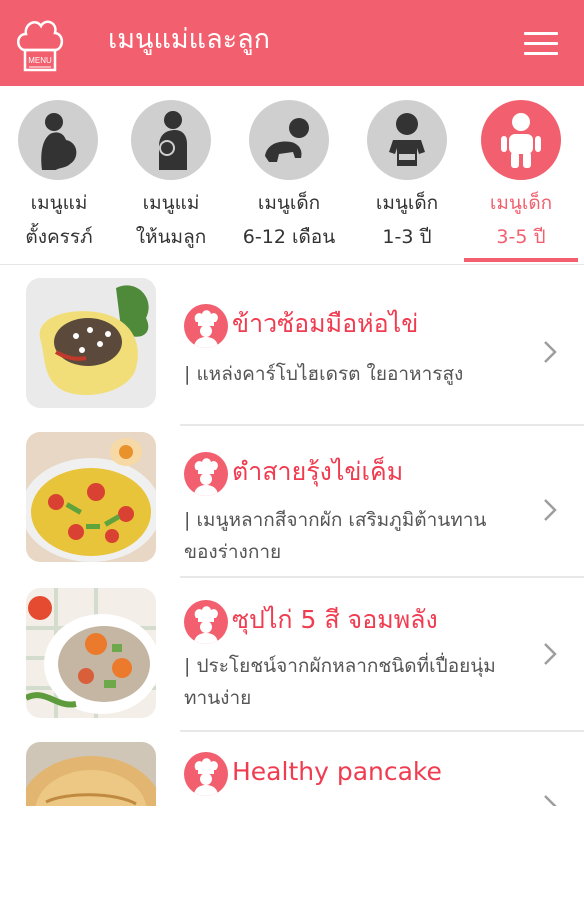  Describe the element at coordinates (521, 140) in the screenshot. I see `child-icon` at that location.